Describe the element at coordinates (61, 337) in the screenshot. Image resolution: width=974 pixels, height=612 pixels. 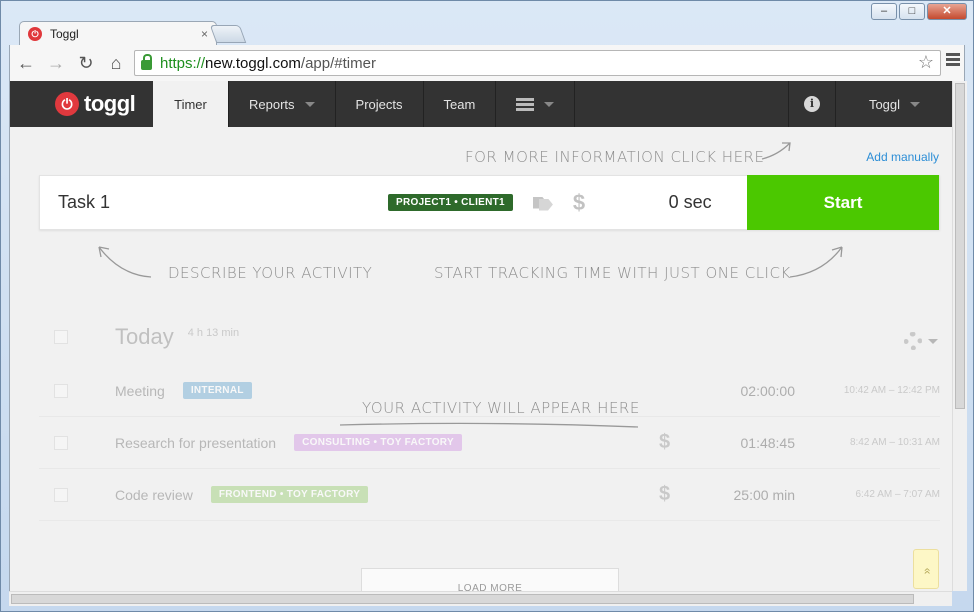
I see `day-checkbox` at that location.